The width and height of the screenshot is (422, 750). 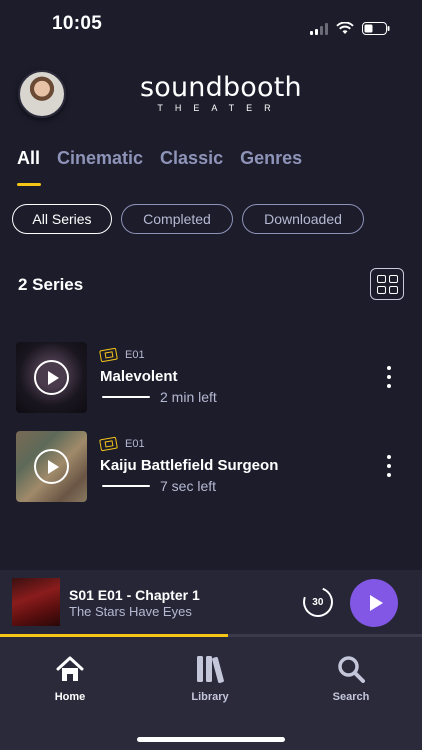 I want to click on play-button, so click(x=374, y=603).